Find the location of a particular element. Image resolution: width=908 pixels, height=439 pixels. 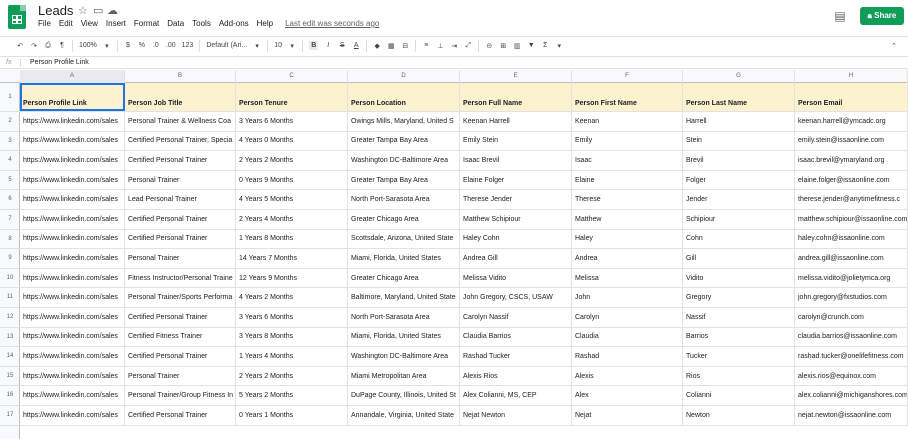

column-header-a: A is located at coordinates (72, 76).